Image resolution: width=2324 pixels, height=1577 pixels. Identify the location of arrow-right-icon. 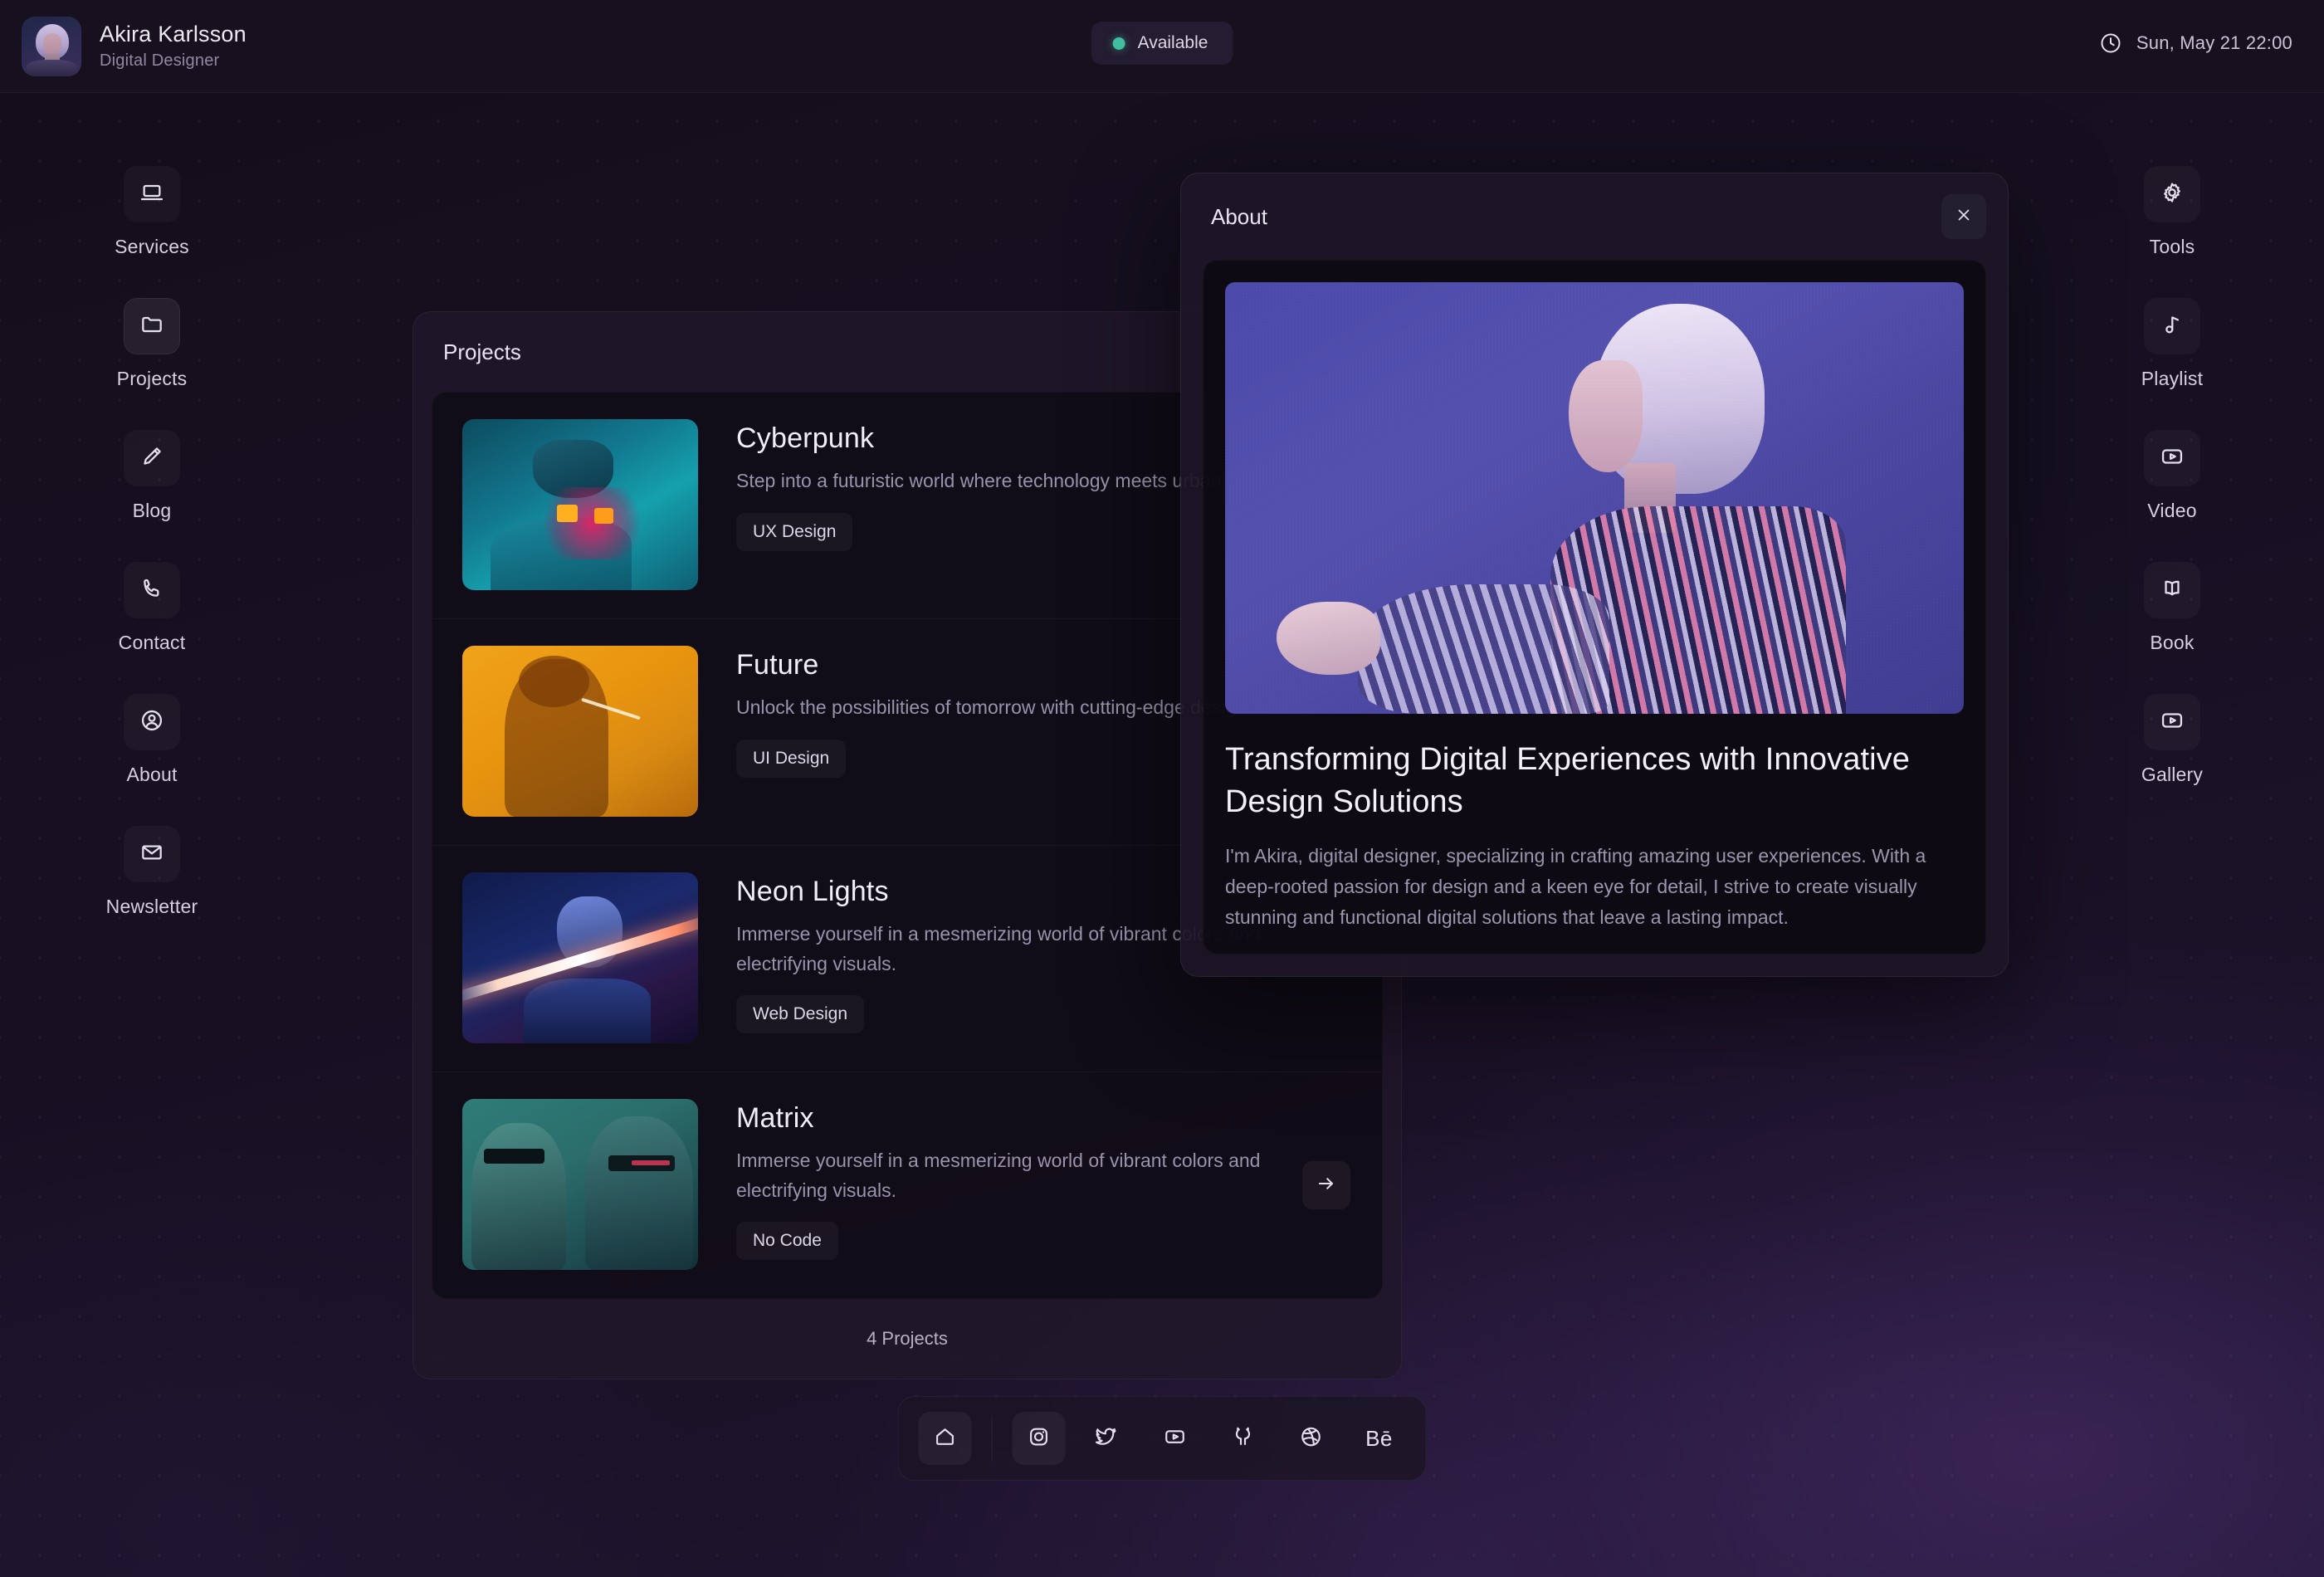
(1326, 1185).